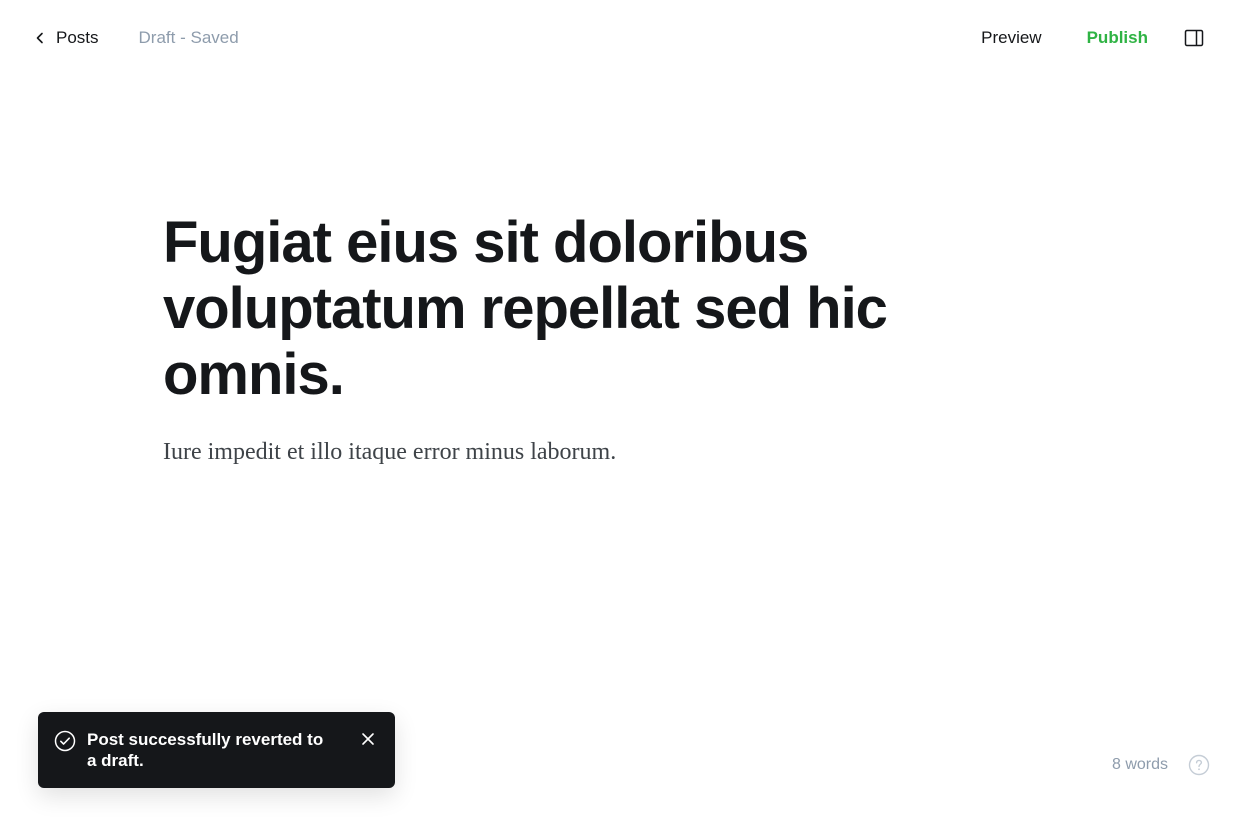 This screenshot has height=825, width=1250. I want to click on preview-button: Preview, so click(1011, 38).